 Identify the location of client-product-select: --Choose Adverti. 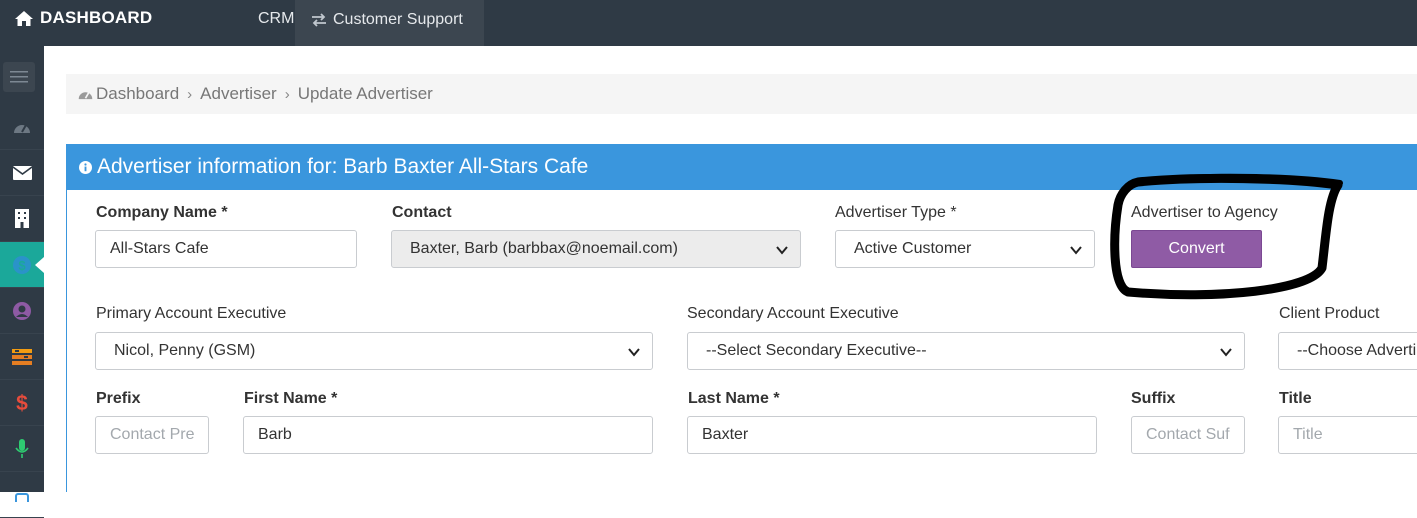
(1347, 351).